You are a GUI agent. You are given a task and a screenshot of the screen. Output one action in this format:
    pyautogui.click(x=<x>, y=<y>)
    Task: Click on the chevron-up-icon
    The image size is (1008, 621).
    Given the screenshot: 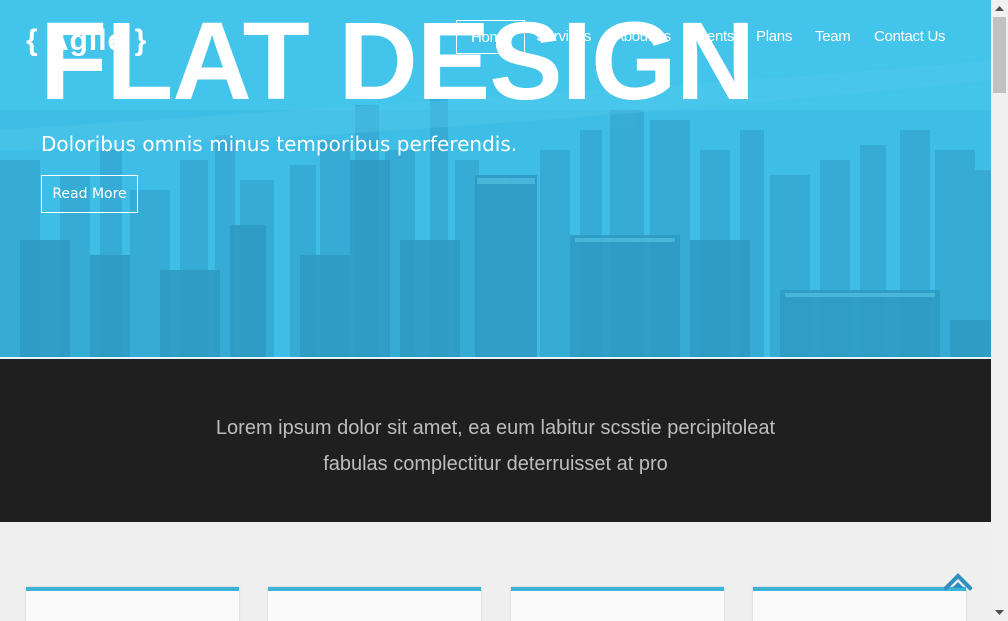 What is the action you would take?
    pyautogui.click(x=958, y=582)
    